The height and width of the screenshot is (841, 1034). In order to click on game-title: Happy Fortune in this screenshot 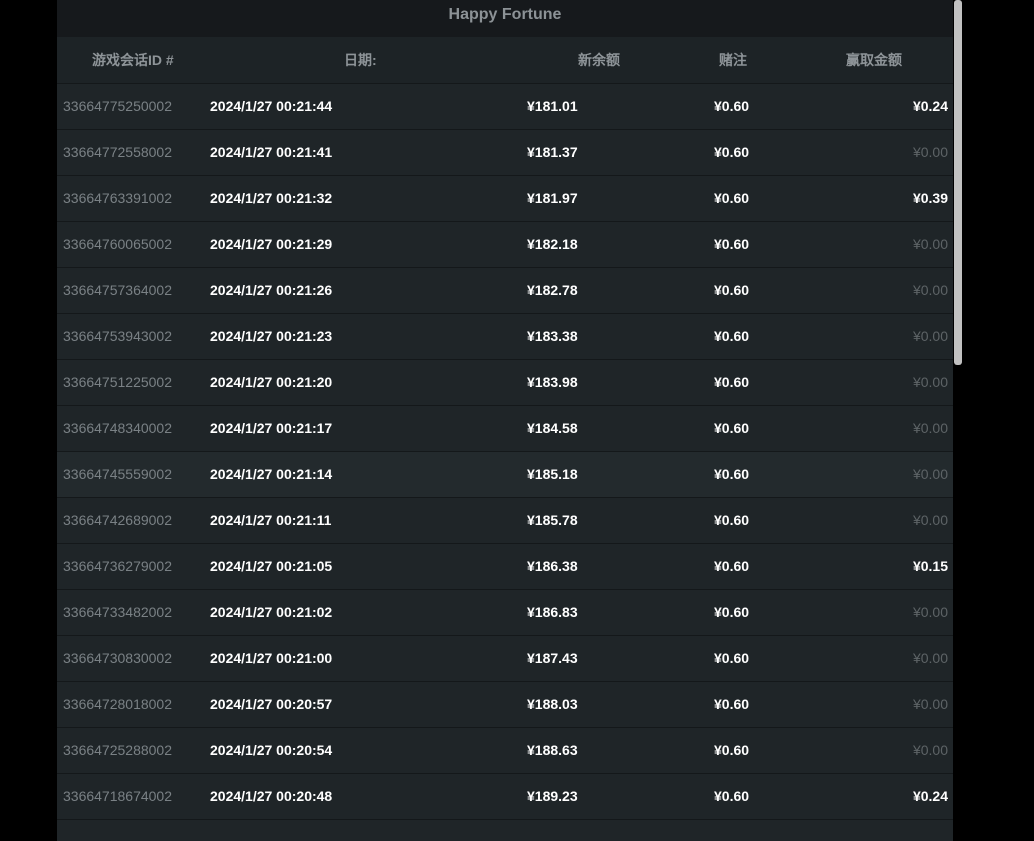, I will do `click(505, 18)`.